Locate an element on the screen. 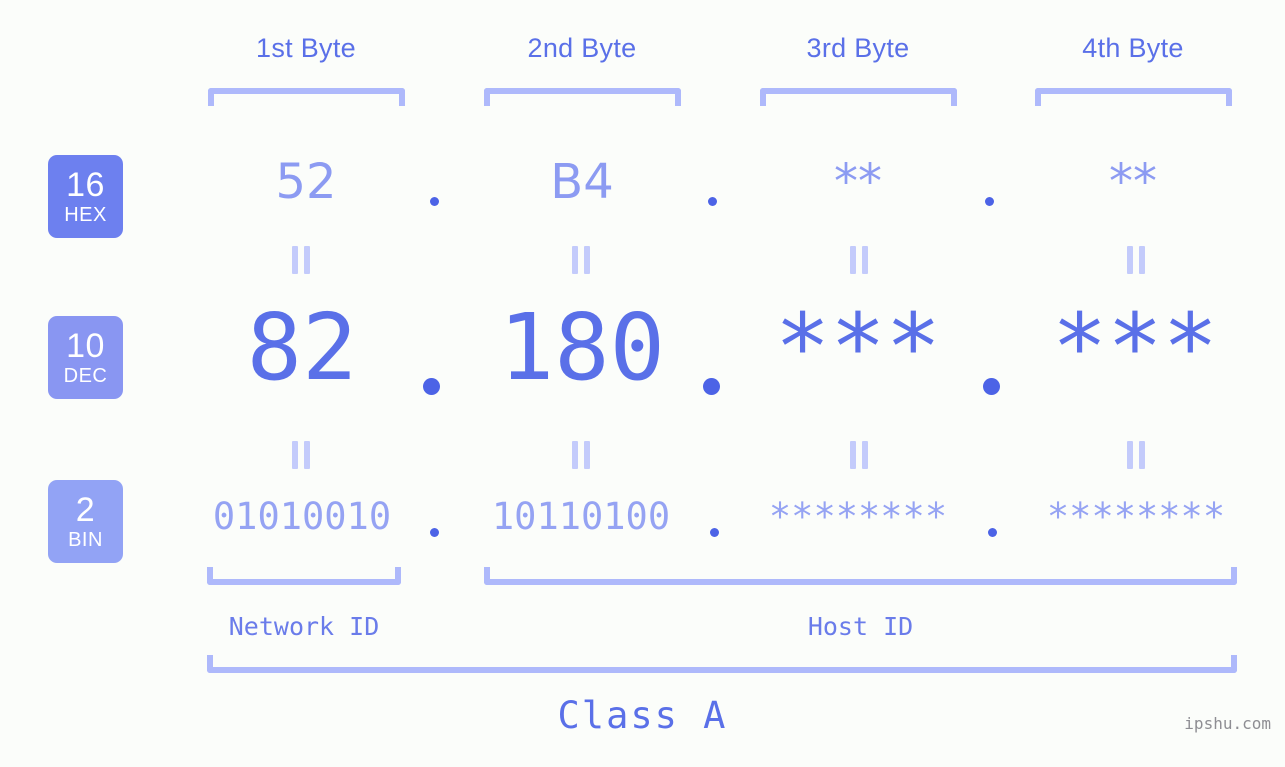  base-badge-bin-name: BIN is located at coordinates (85, 540).